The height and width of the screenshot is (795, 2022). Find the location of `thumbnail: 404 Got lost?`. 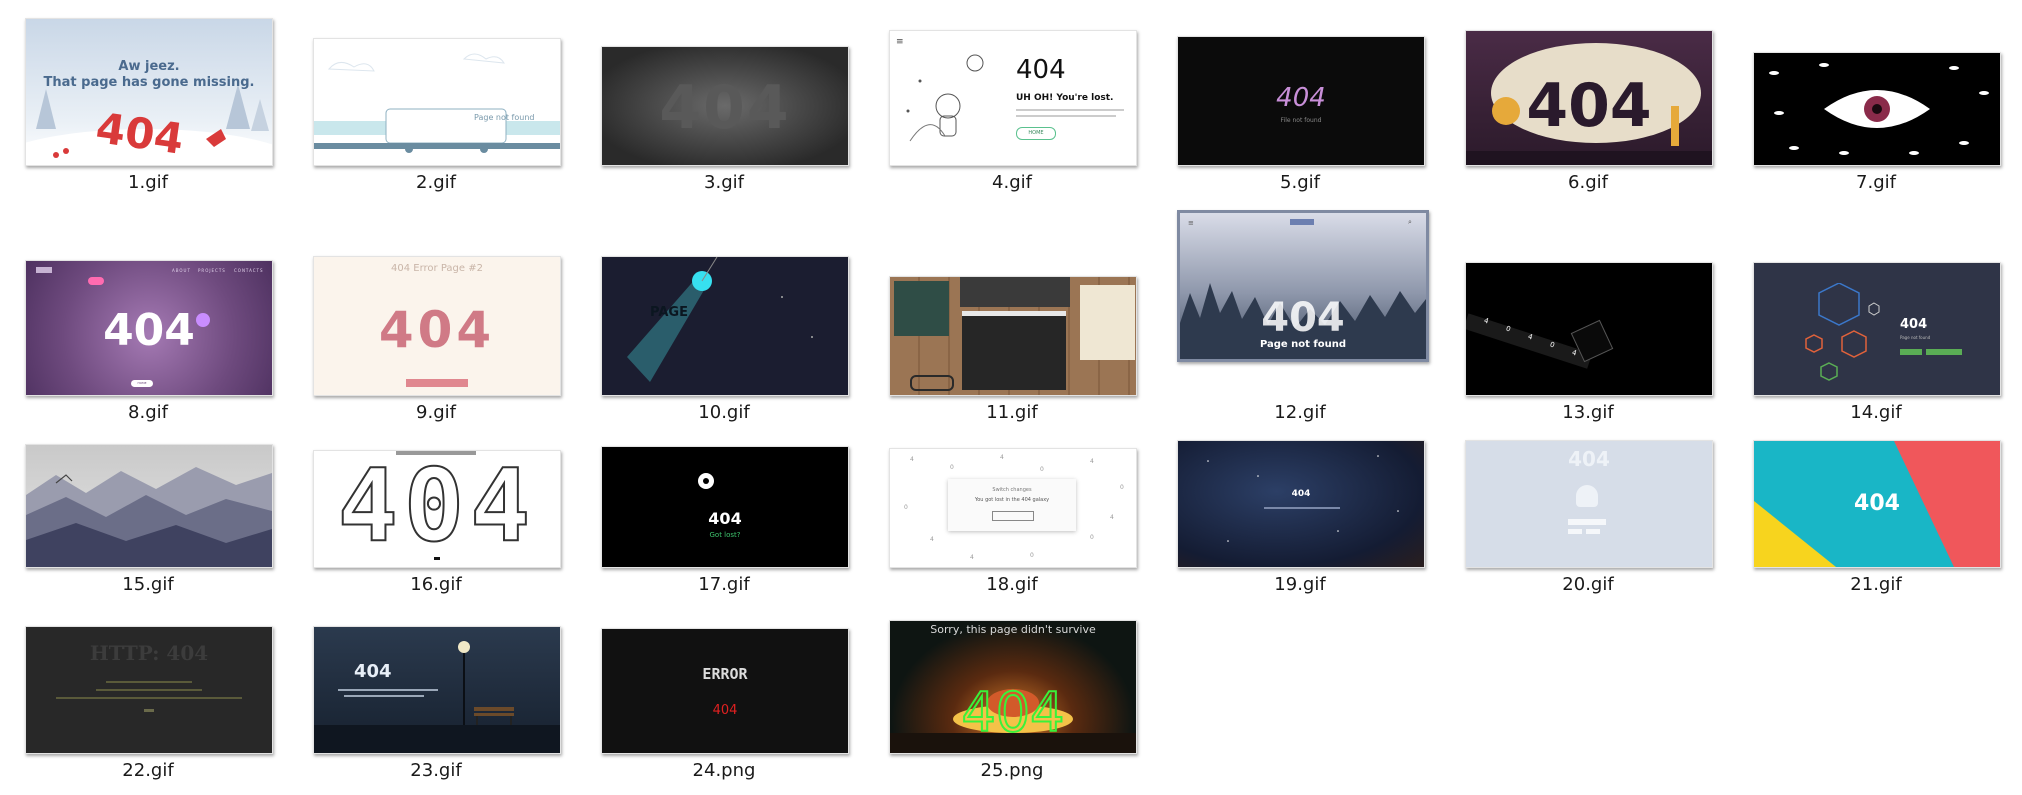

thumbnail: 404 Got lost? is located at coordinates (725, 507).